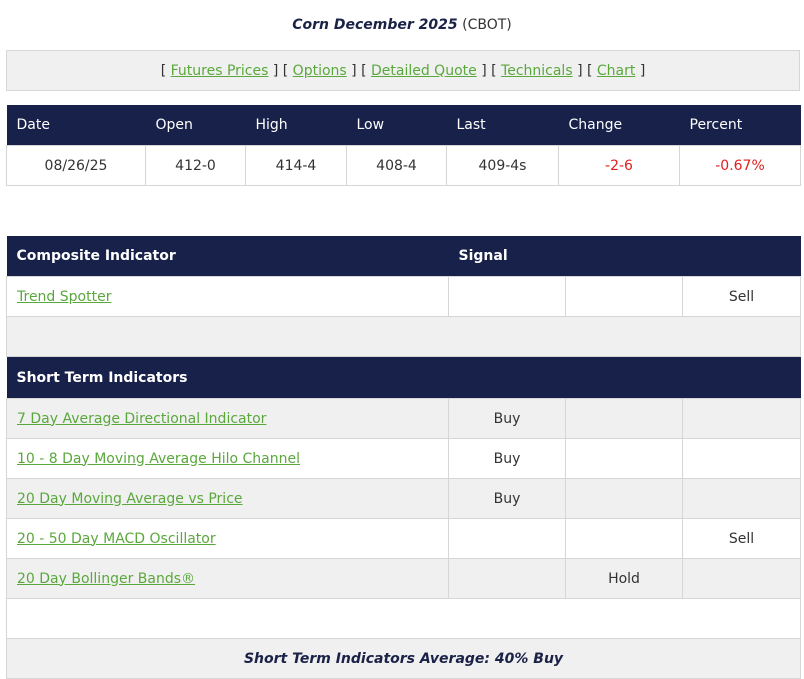 Image resolution: width=804 pixels, height=679 pixels. I want to click on price-open: 412-0, so click(195, 165).